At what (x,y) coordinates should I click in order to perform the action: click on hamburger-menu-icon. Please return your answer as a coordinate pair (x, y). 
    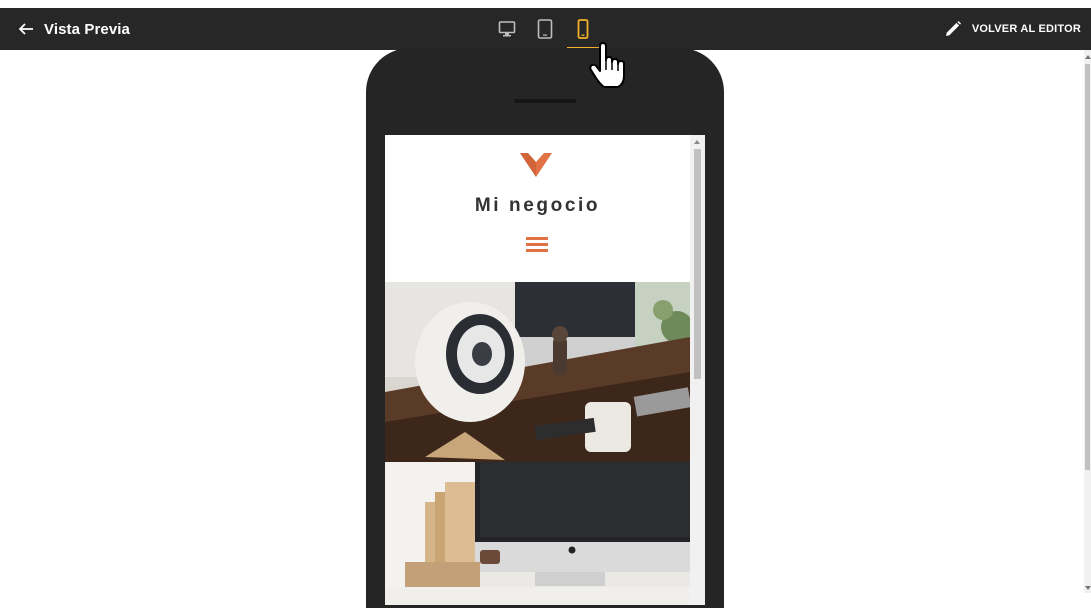
    Looking at the image, I should click on (537, 245).